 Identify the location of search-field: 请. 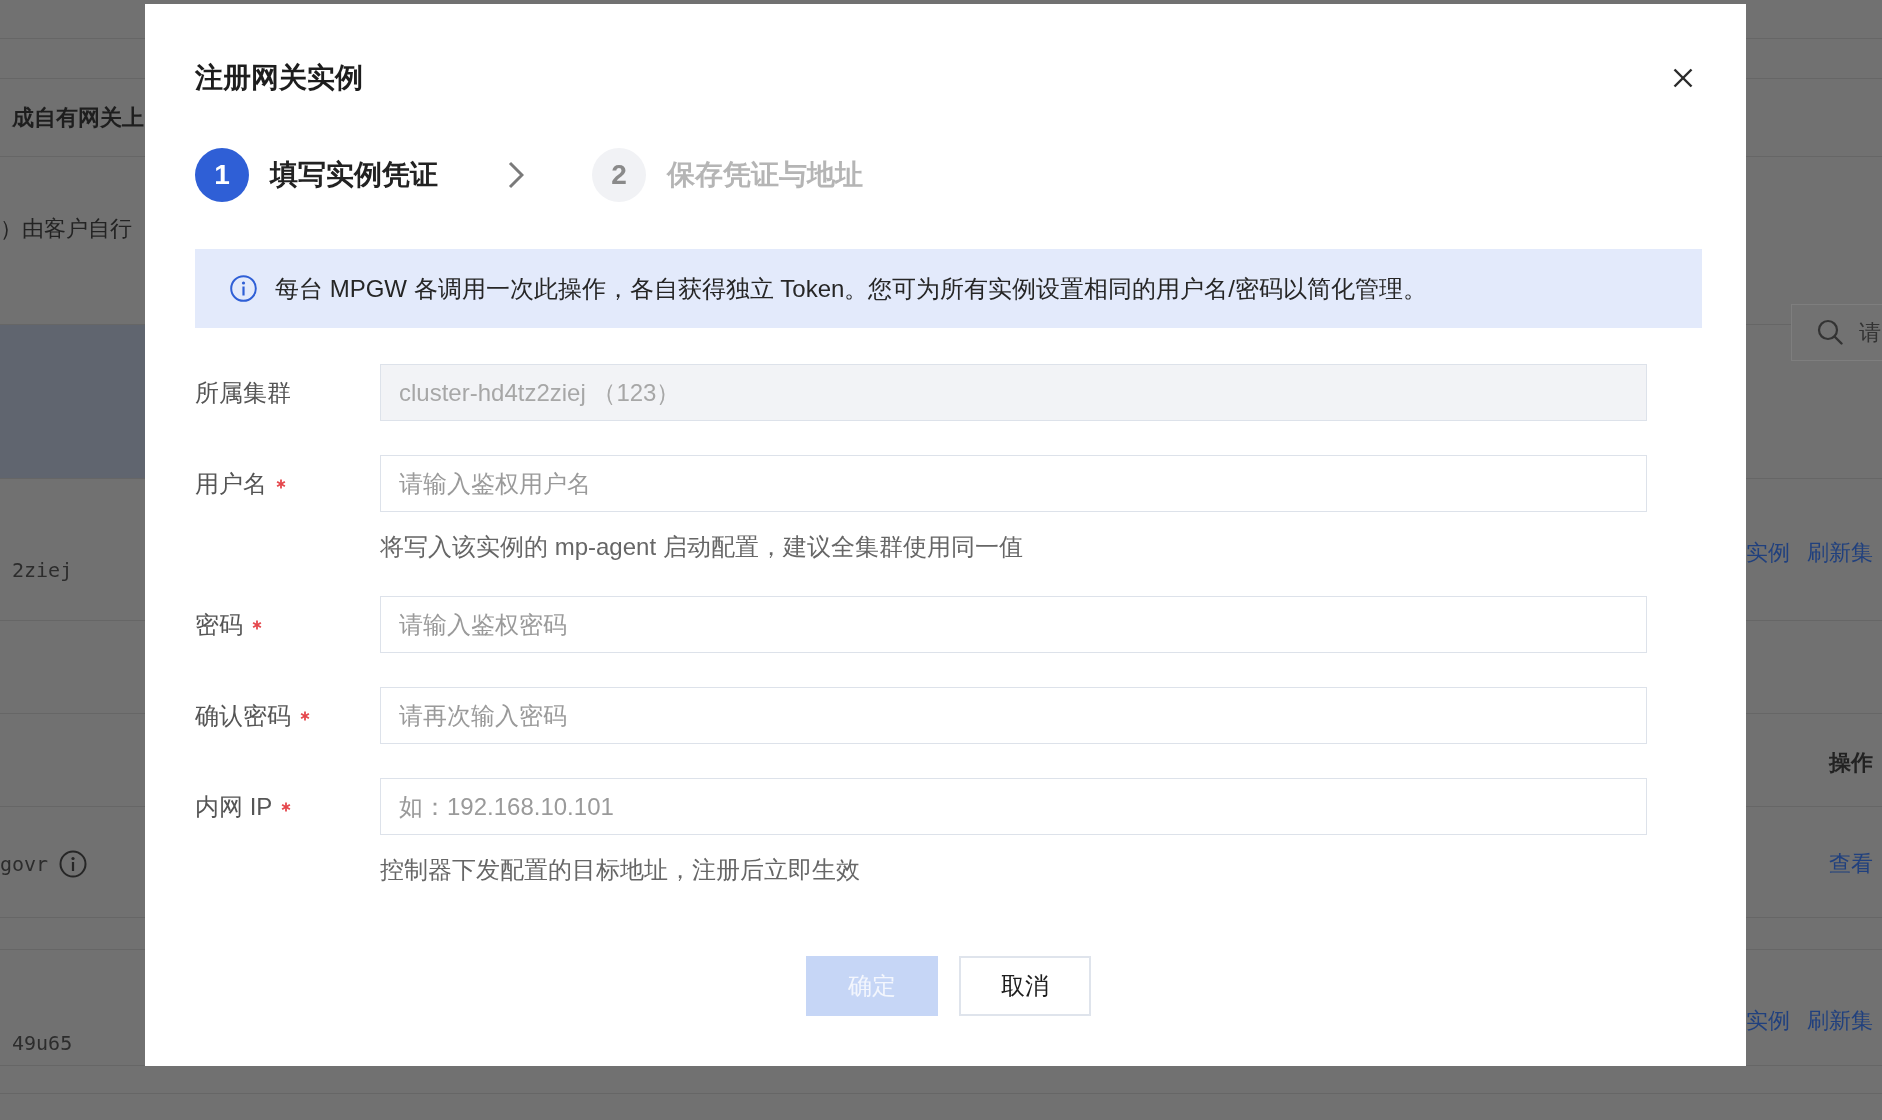
(1836, 332).